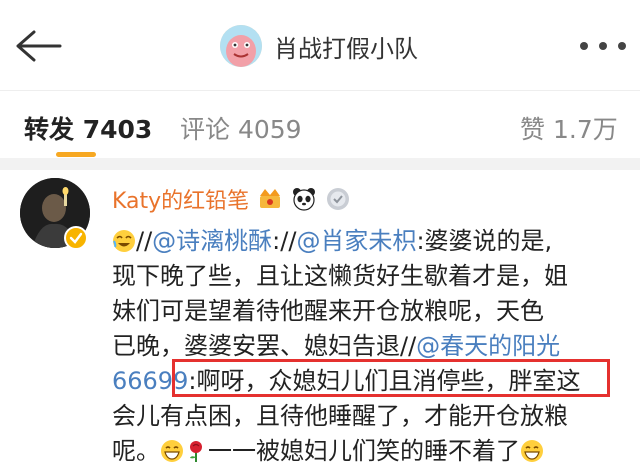 The image size is (640, 476). What do you see at coordinates (320, 124) in the screenshot?
I see `tab-bar: 转发 7403 评论 4059 赞 1.7万` at bounding box center [320, 124].